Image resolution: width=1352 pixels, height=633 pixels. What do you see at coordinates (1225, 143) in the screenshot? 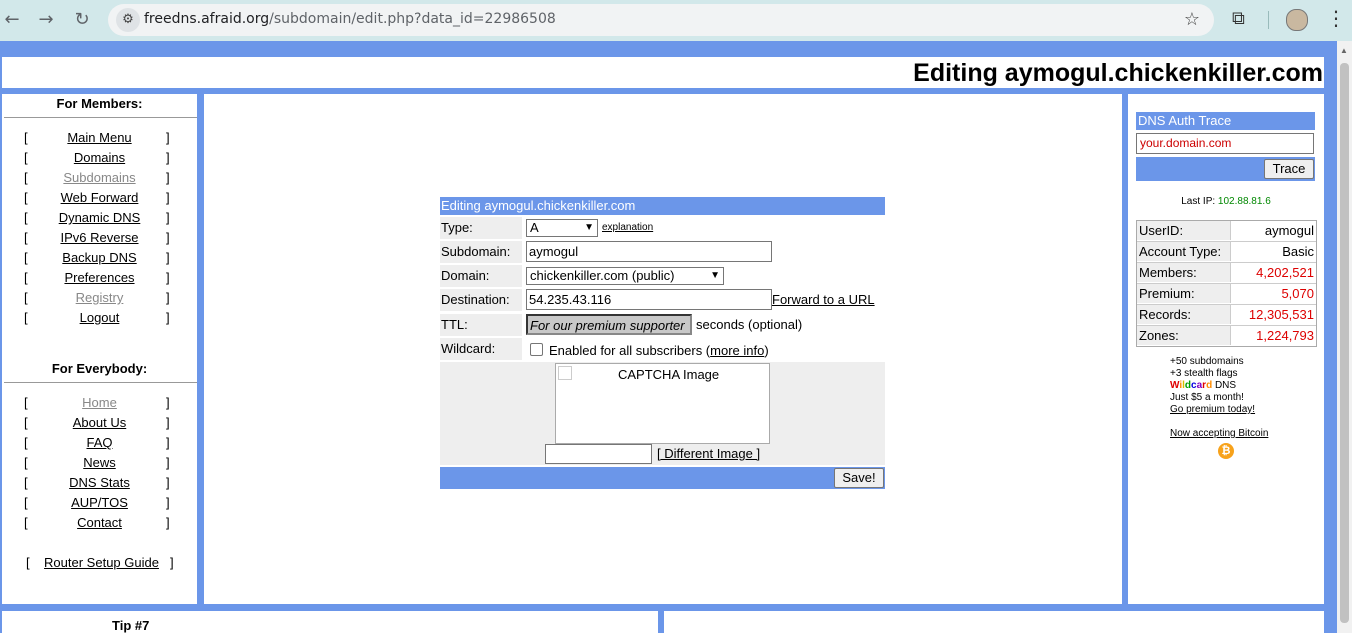
I see `dns-trace-input: your.domain.com` at bounding box center [1225, 143].